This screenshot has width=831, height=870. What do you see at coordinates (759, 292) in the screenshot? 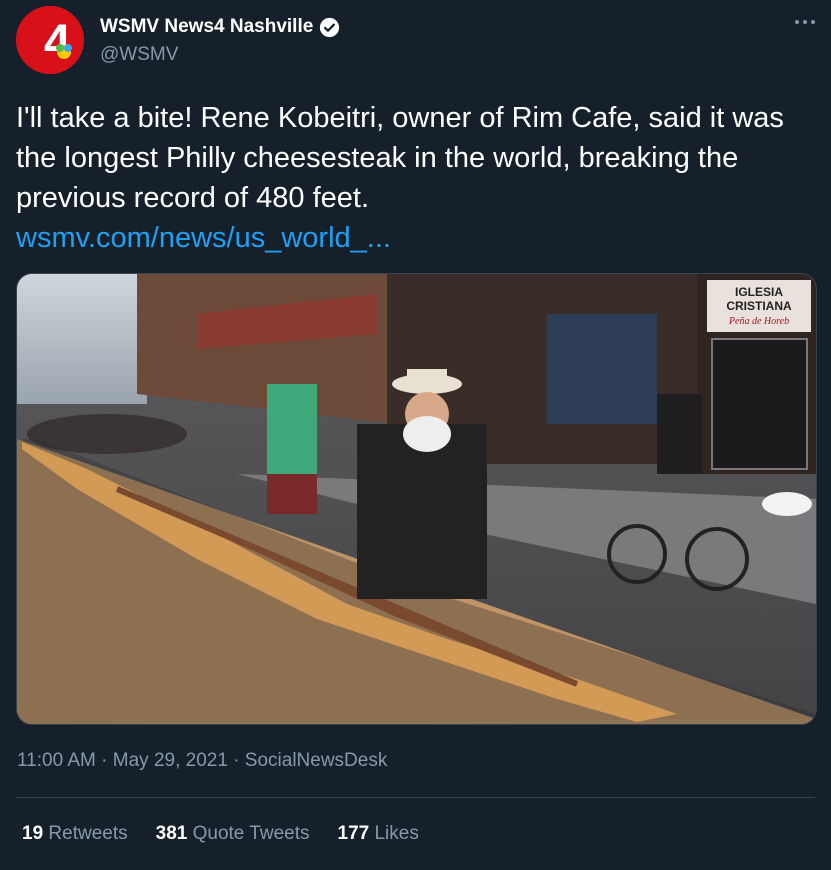
I see `svg-text: IGLESIA` at bounding box center [759, 292].